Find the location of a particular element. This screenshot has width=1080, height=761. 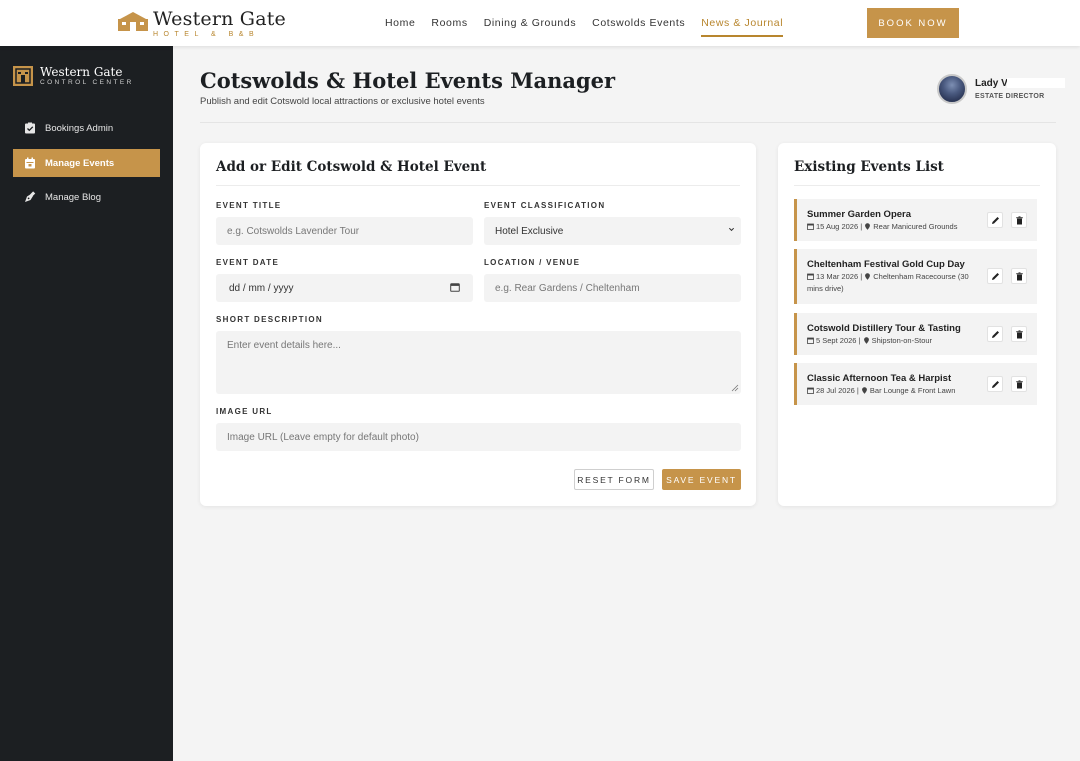

description-label: SHORT DESCRIPTION is located at coordinates (269, 319).